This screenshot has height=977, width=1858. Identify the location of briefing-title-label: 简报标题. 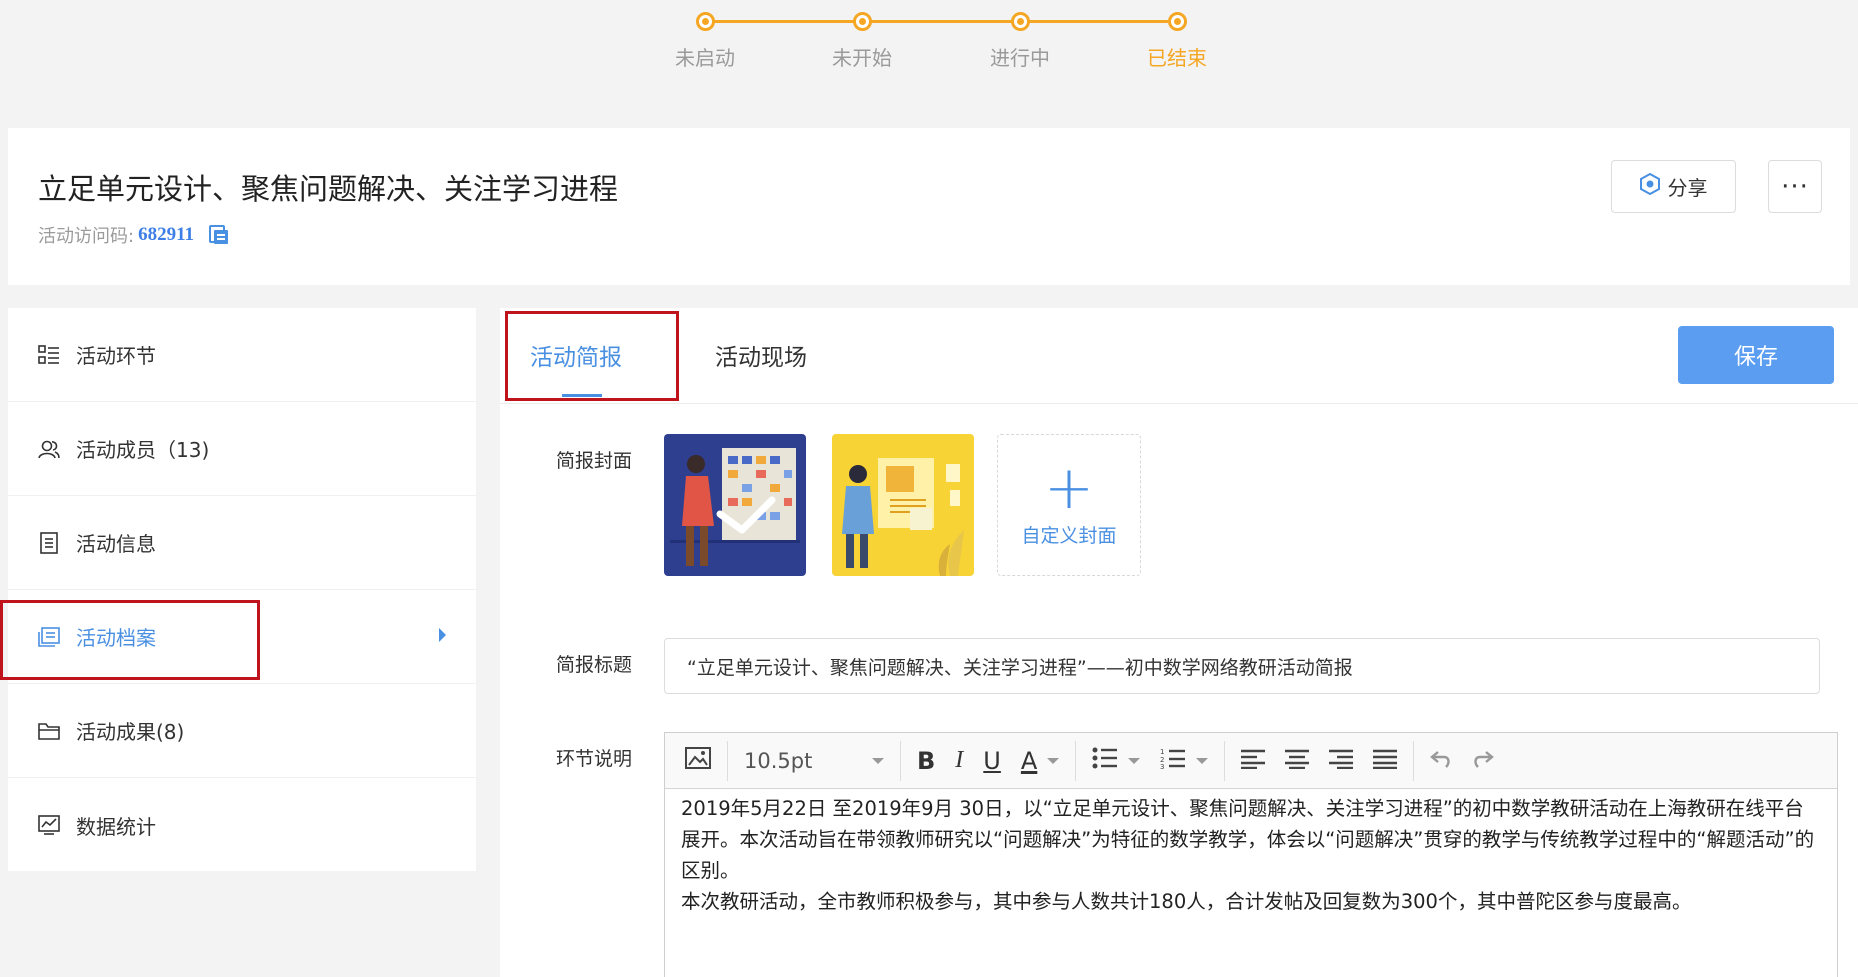
(594, 665).